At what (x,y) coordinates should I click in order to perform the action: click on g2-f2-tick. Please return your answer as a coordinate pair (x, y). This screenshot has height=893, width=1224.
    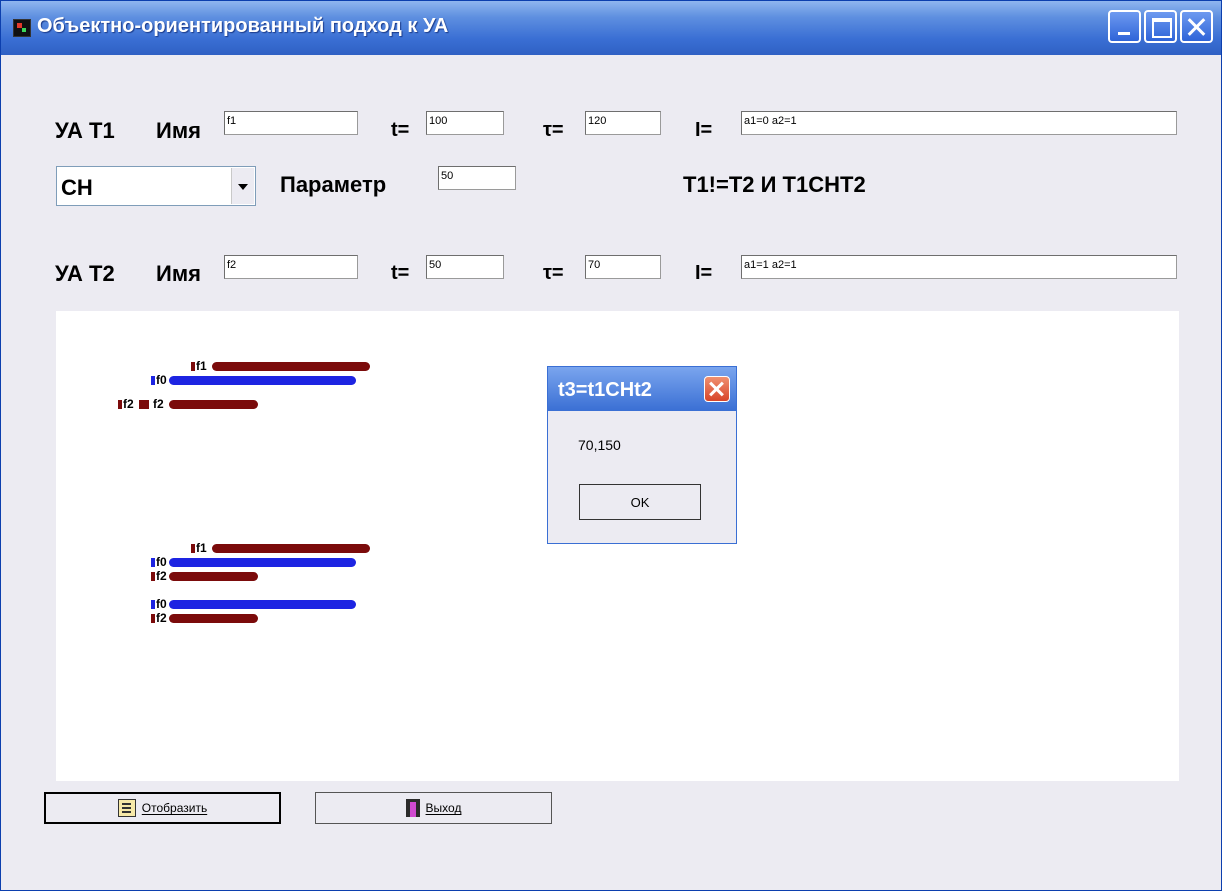
    Looking at the image, I should click on (153, 576).